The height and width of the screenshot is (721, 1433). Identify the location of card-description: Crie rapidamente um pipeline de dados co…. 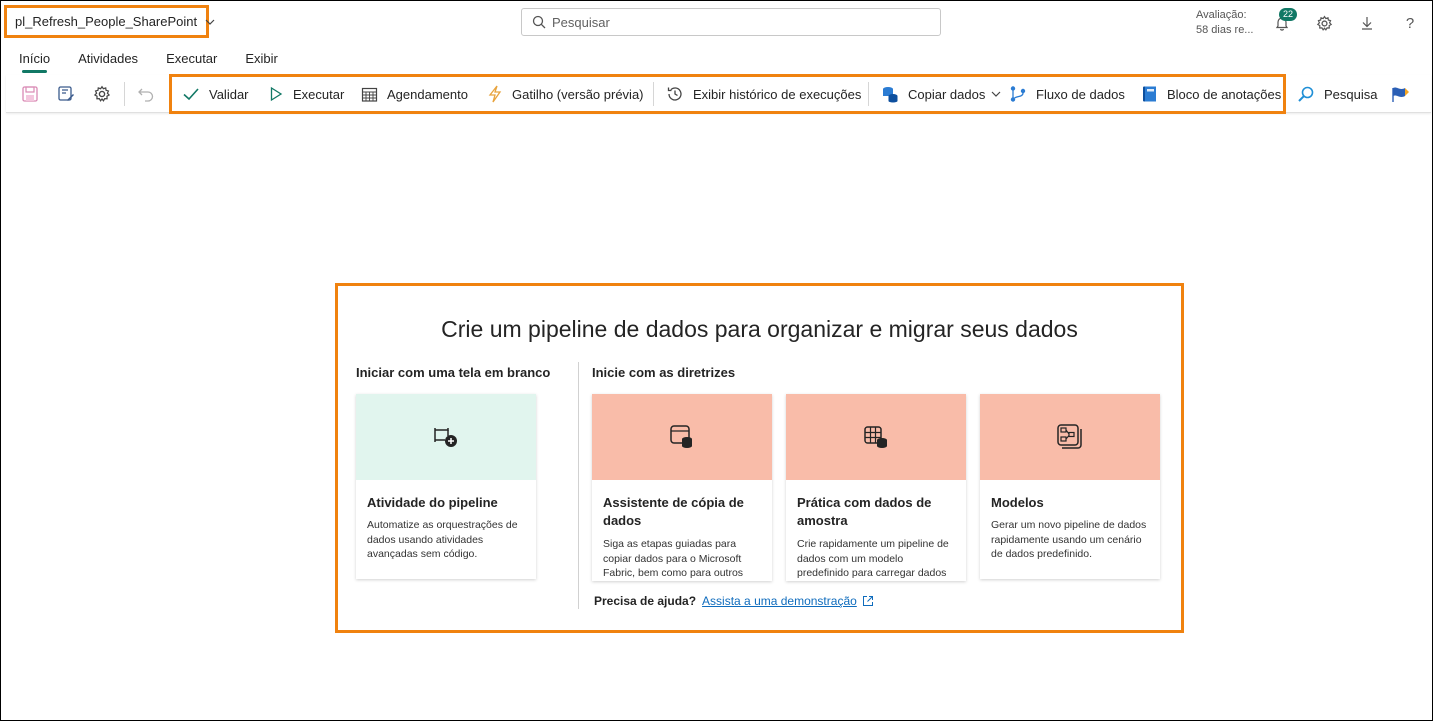
(873, 558).